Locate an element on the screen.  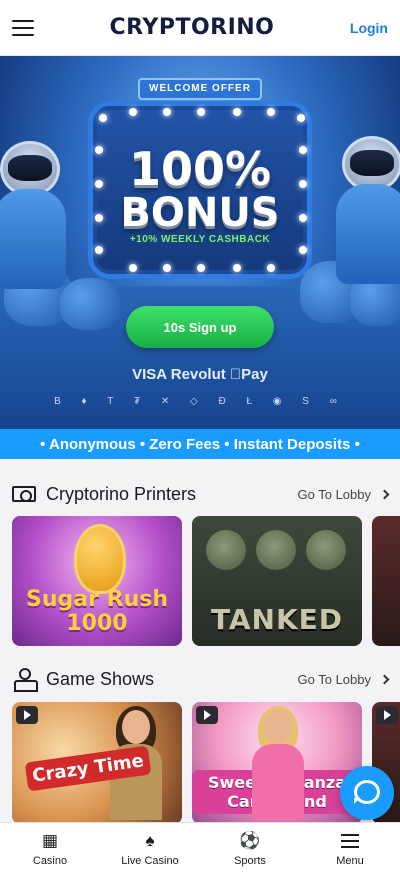
signup-button: 10s Sign up is located at coordinates (200, 327).